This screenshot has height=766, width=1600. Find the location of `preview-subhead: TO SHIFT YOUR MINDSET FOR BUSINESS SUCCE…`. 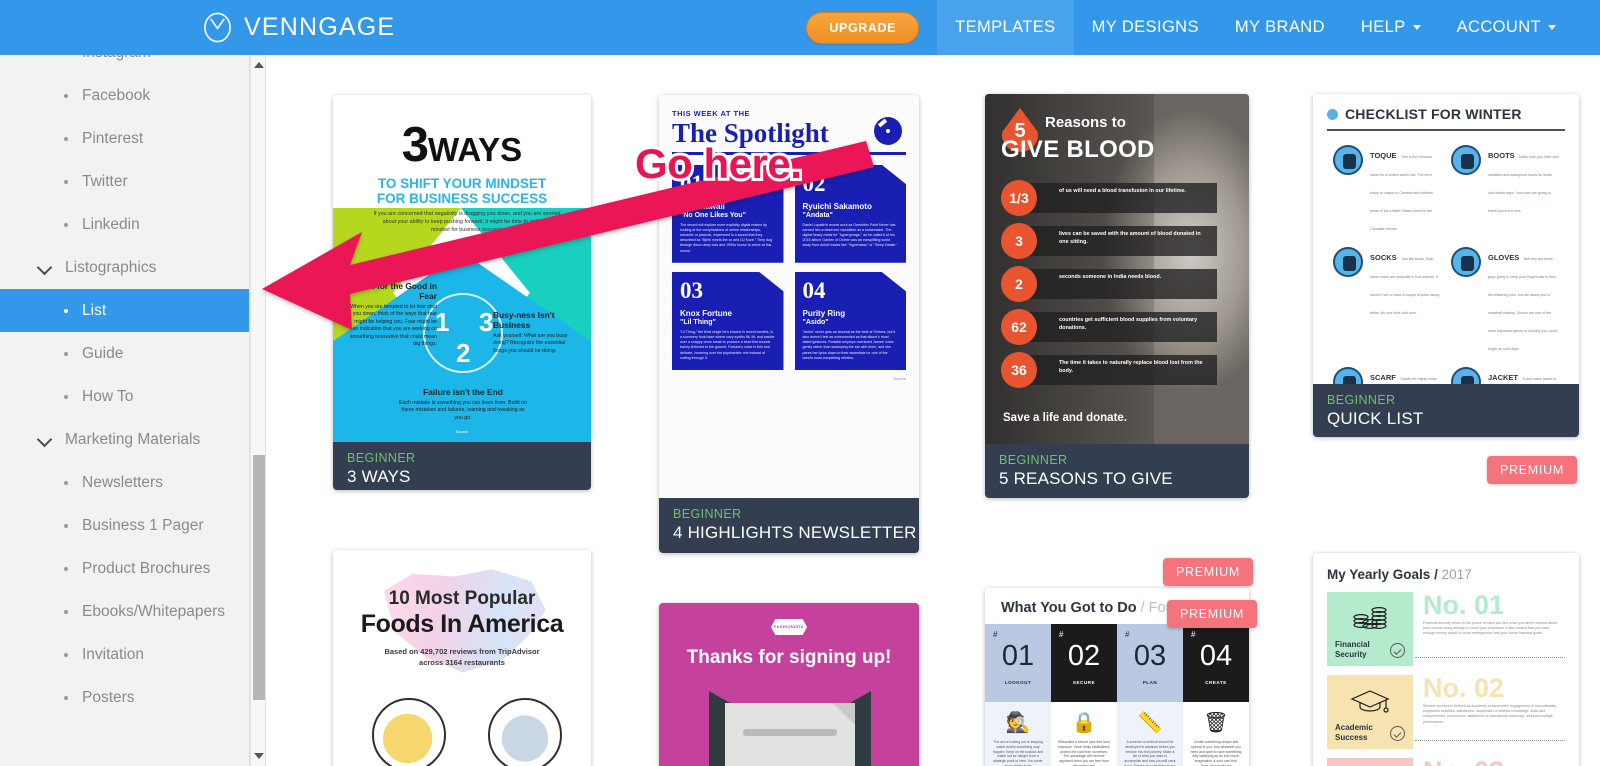

preview-subhead: TO SHIFT YOUR MINDSET FOR BUSINESS SUCCE… is located at coordinates (462, 191).